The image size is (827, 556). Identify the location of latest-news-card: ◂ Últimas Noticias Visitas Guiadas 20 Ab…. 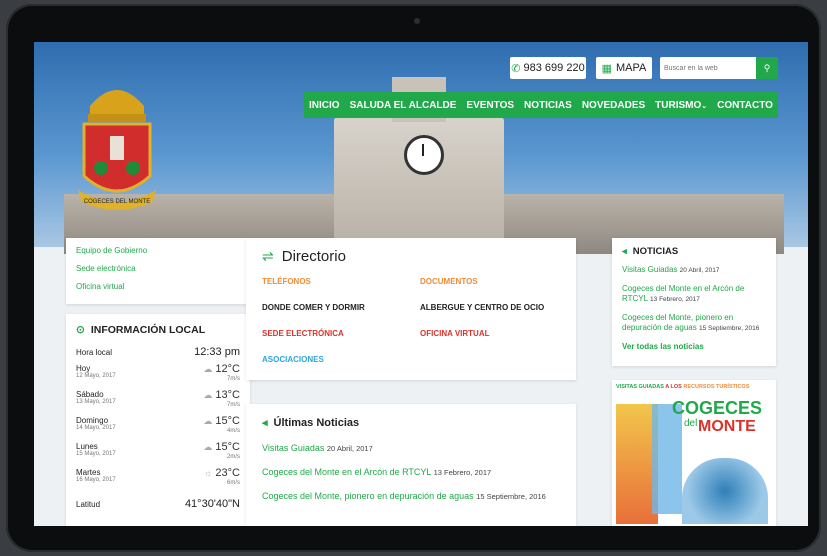
(411, 465).